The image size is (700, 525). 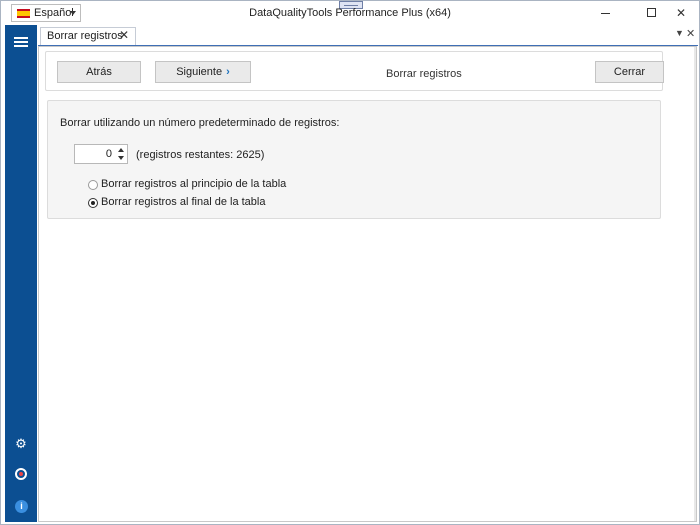 I want to click on chevron-right-icon: ›, so click(x=228, y=72).